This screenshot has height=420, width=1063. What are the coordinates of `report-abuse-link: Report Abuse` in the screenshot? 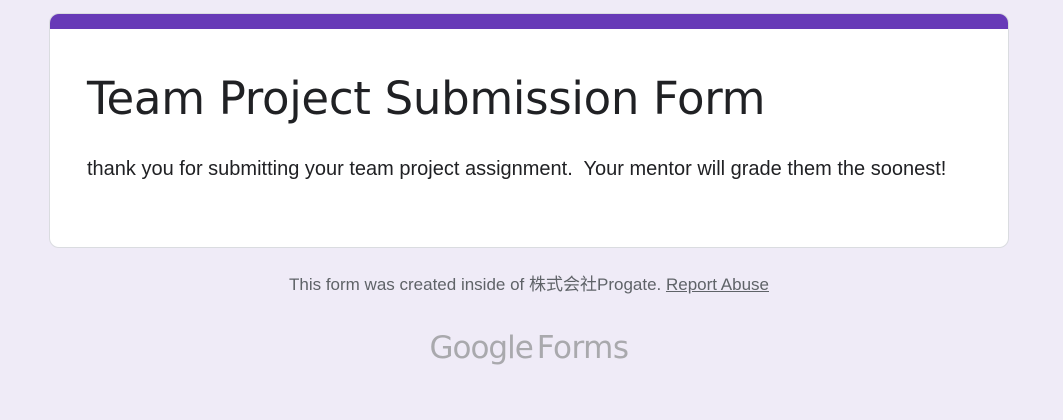 It's located at (717, 284).